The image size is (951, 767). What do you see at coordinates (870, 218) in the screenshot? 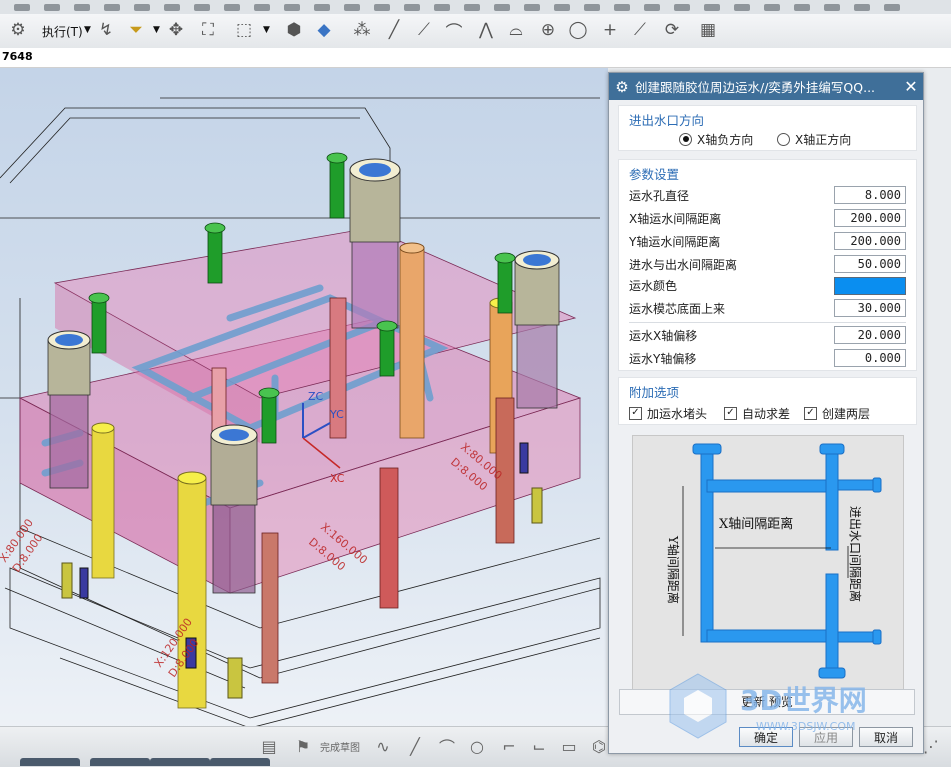
I see `x-spacing-field: 200.000` at bounding box center [870, 218].